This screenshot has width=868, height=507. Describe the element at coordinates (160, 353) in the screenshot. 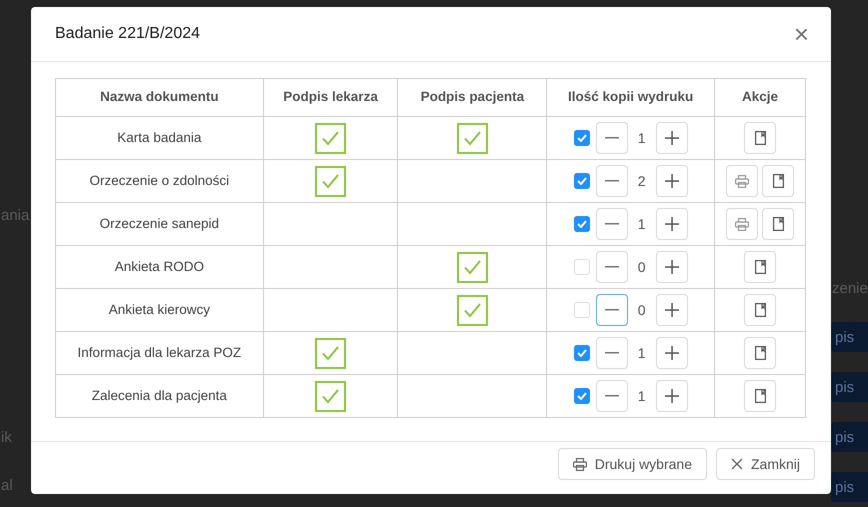

I see `table-cell: Informacja dla lekarza POZ` at that location.